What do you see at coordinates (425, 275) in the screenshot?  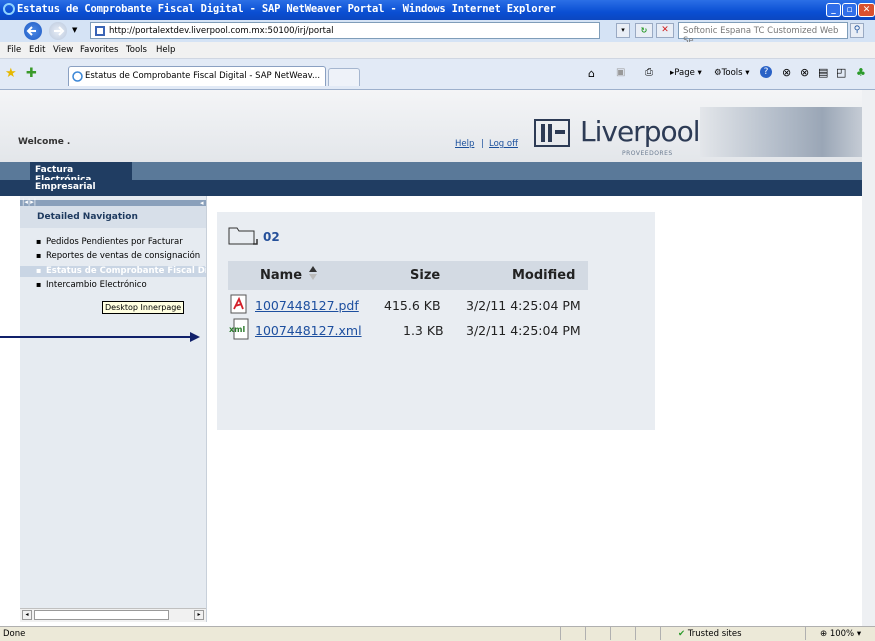 I see `column-size: Size` at bounding box center [425, 275].